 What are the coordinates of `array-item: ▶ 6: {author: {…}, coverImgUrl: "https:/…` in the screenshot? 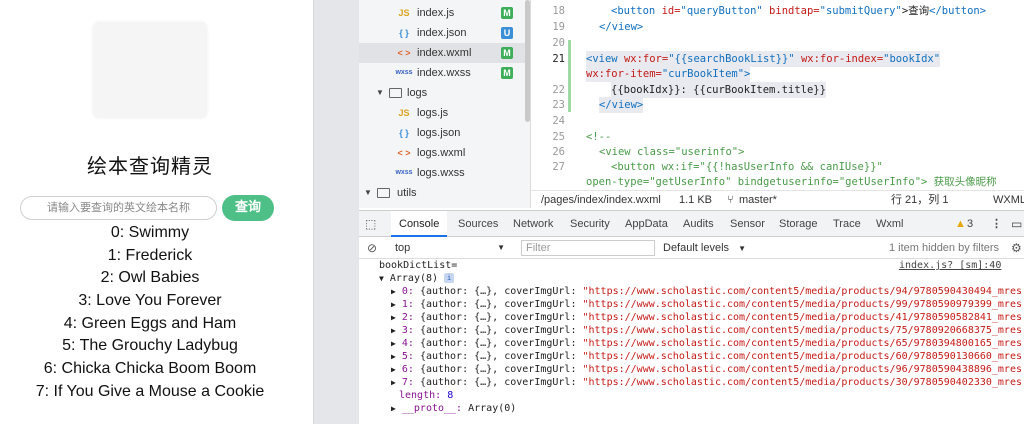 It's located at (707, 369).